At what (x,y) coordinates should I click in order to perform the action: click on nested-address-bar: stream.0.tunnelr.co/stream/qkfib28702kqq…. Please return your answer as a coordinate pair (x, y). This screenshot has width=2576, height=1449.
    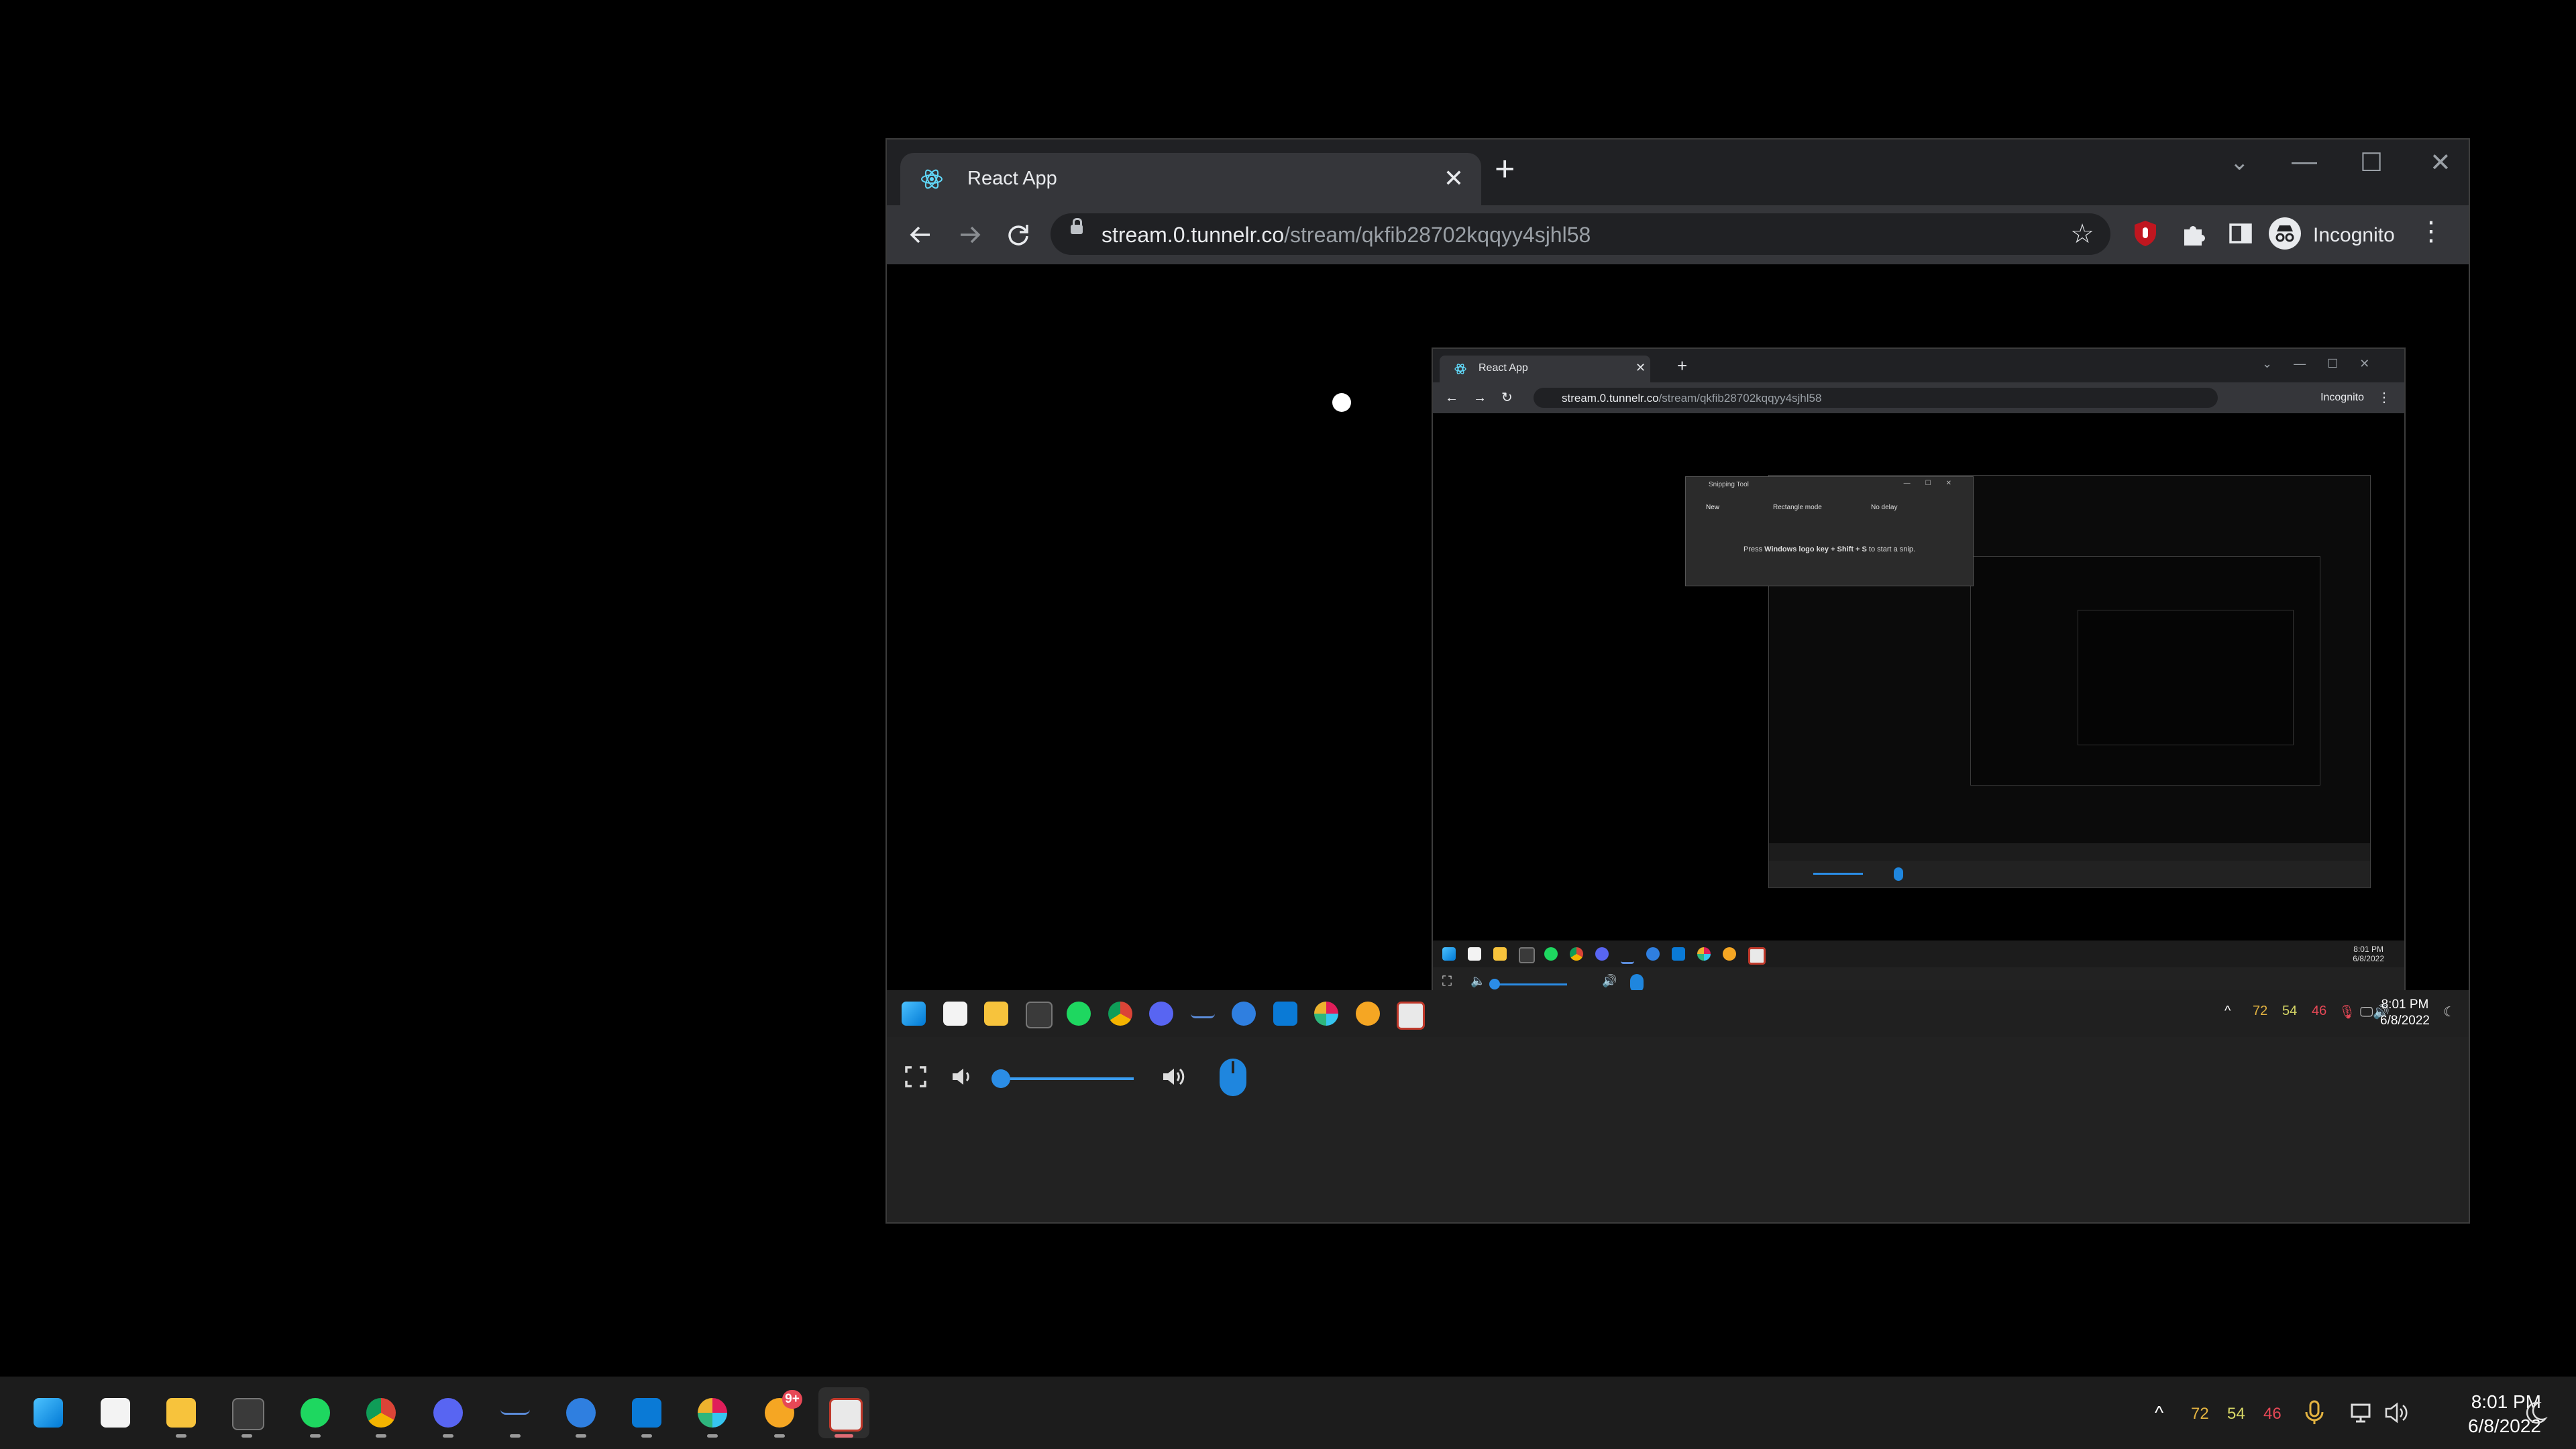
    Looking at the image, I should click on (1876, 398).